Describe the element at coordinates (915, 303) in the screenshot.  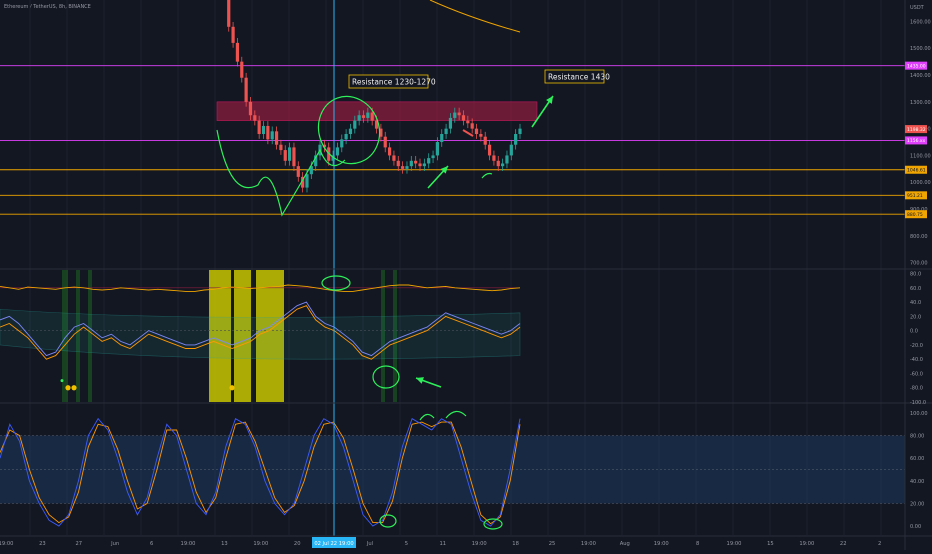
I see `osc1-tick-label: 40.0` at that location.